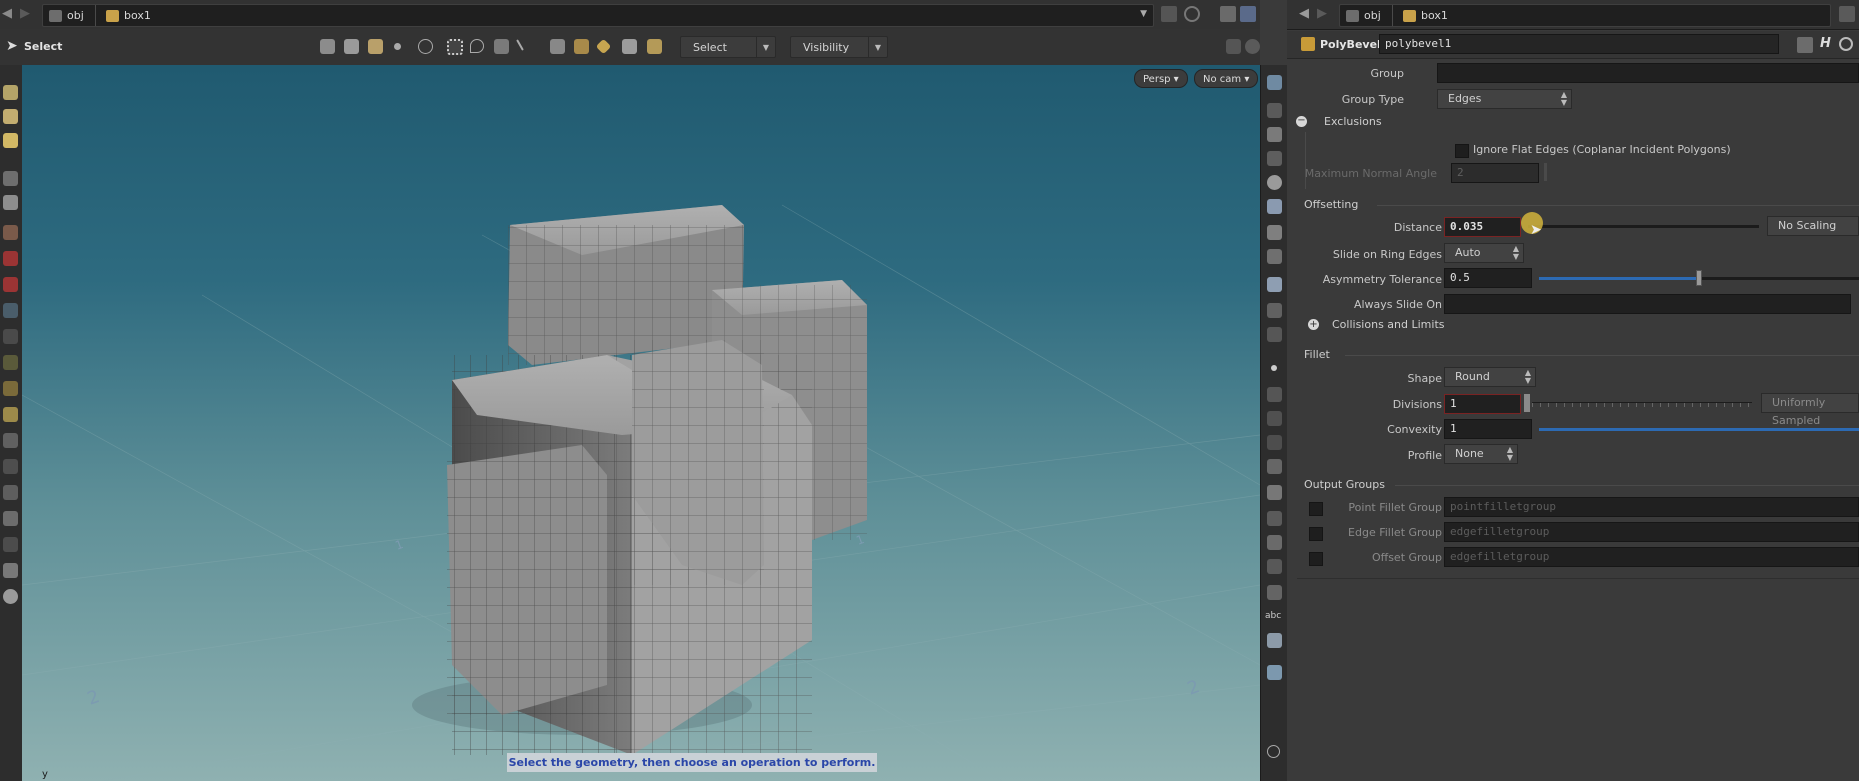 This screenshot has height=781, width=1859. Describe the element at coordinates (598, 15) in the screenshot. I see `left-path-field: obj box1 ▼` at that location.